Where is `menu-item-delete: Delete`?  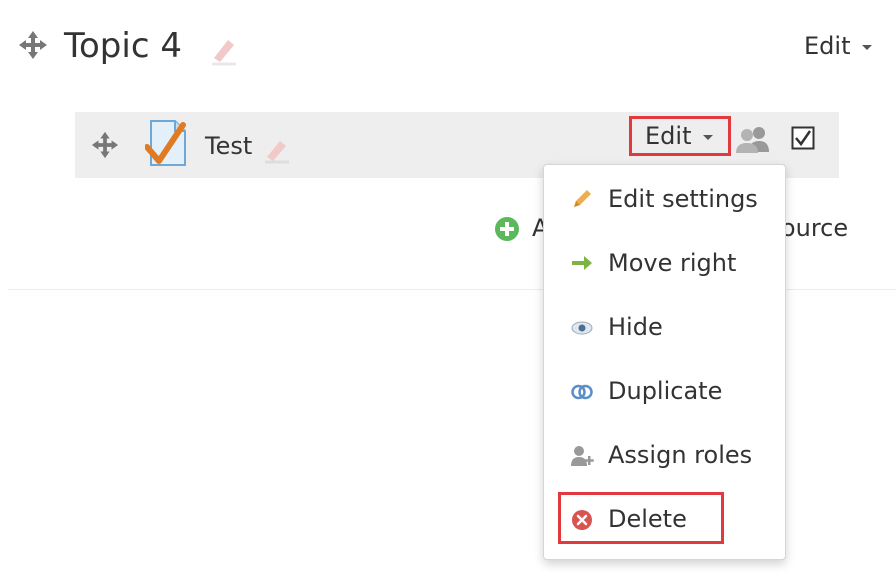 menu-item-delete: Delete is located at coordinates (664, 519).